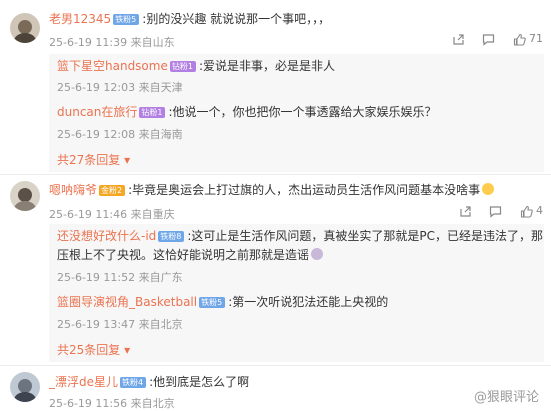 Image resolution: width=551 pixels, height=411 pixels. I want to click on reply-1: 篮下星空handsome 钻粉1:爱说是非事，必是是非人, so click(196, 66).